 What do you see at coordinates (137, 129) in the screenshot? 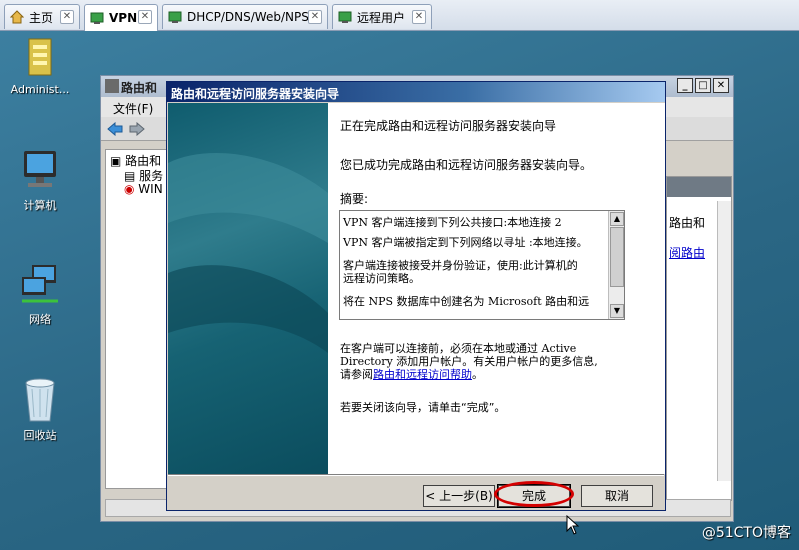
I see `forward-arrow-icon` at bounding box center [137, 129].